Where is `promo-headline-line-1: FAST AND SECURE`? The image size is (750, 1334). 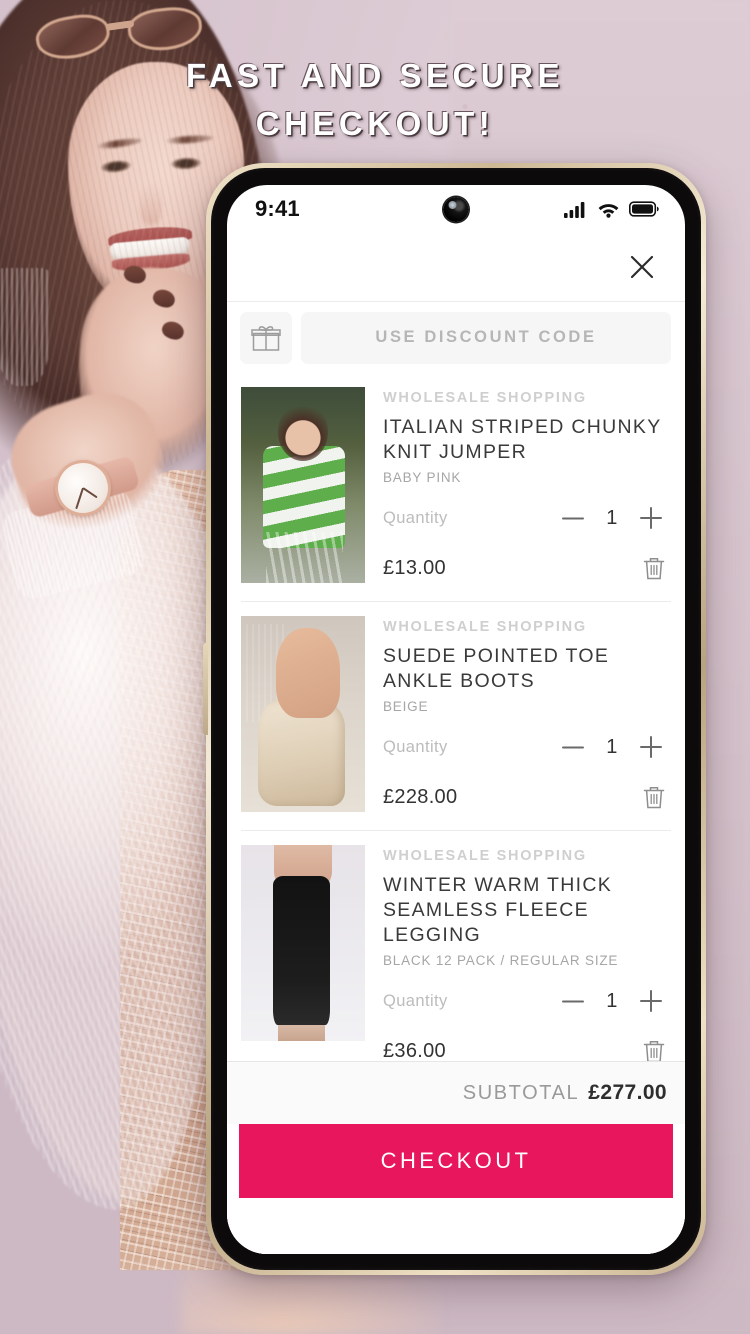
promo-headline-line-1: FAST AND SECURE is located at coordinates (375, 75).